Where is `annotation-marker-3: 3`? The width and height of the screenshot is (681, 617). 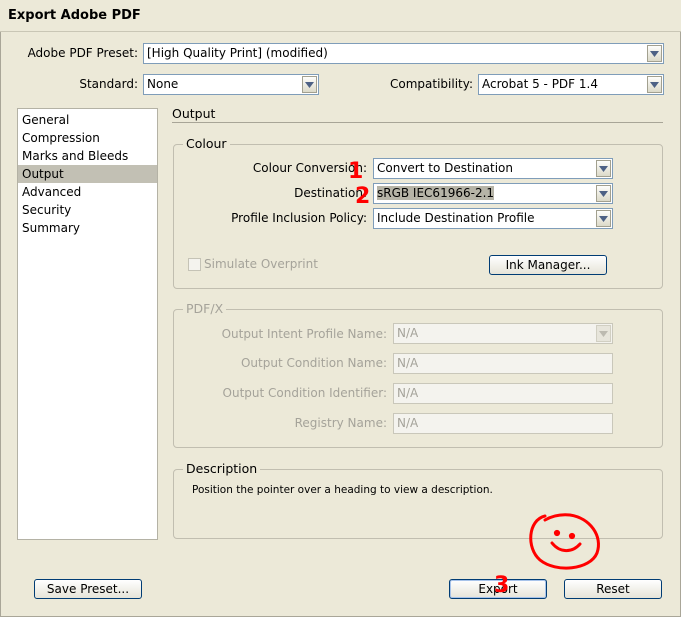
annotation-marker-3: 3 is located at coordinates (501, 585).